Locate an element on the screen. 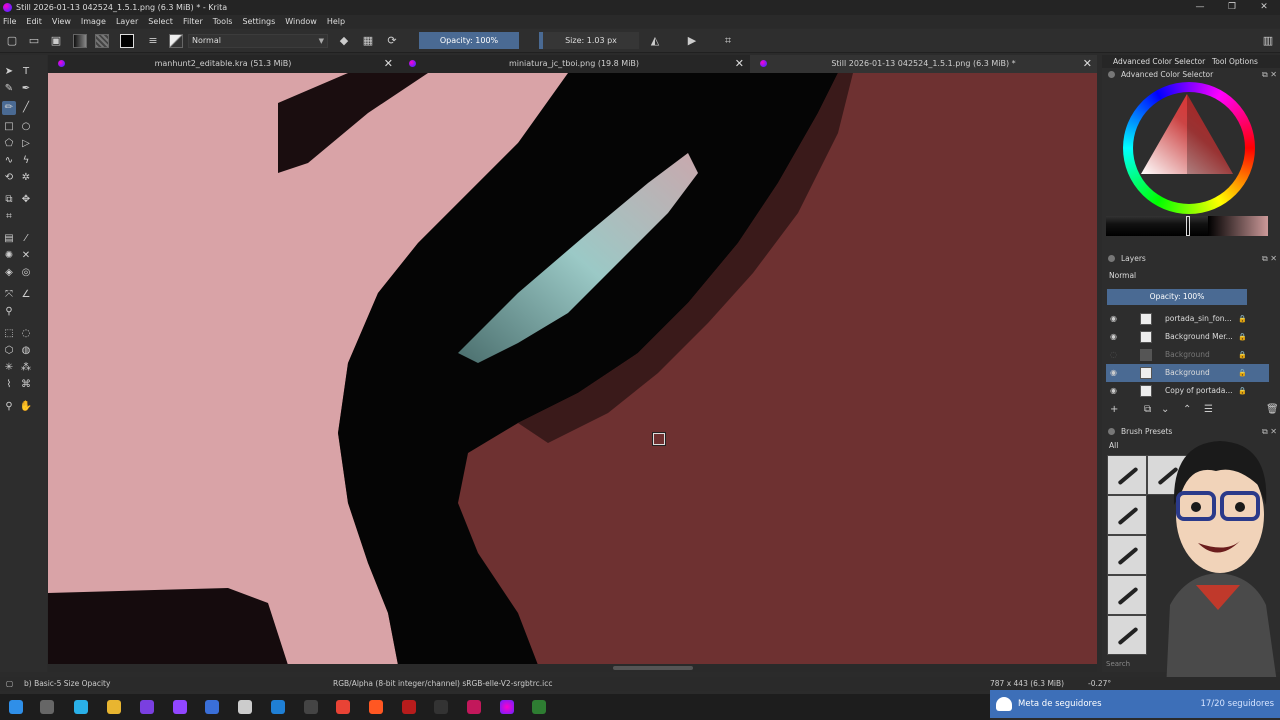 This screenshot has width=1280, height=720. minimize-button: — is located at coordinates (1200, 7).